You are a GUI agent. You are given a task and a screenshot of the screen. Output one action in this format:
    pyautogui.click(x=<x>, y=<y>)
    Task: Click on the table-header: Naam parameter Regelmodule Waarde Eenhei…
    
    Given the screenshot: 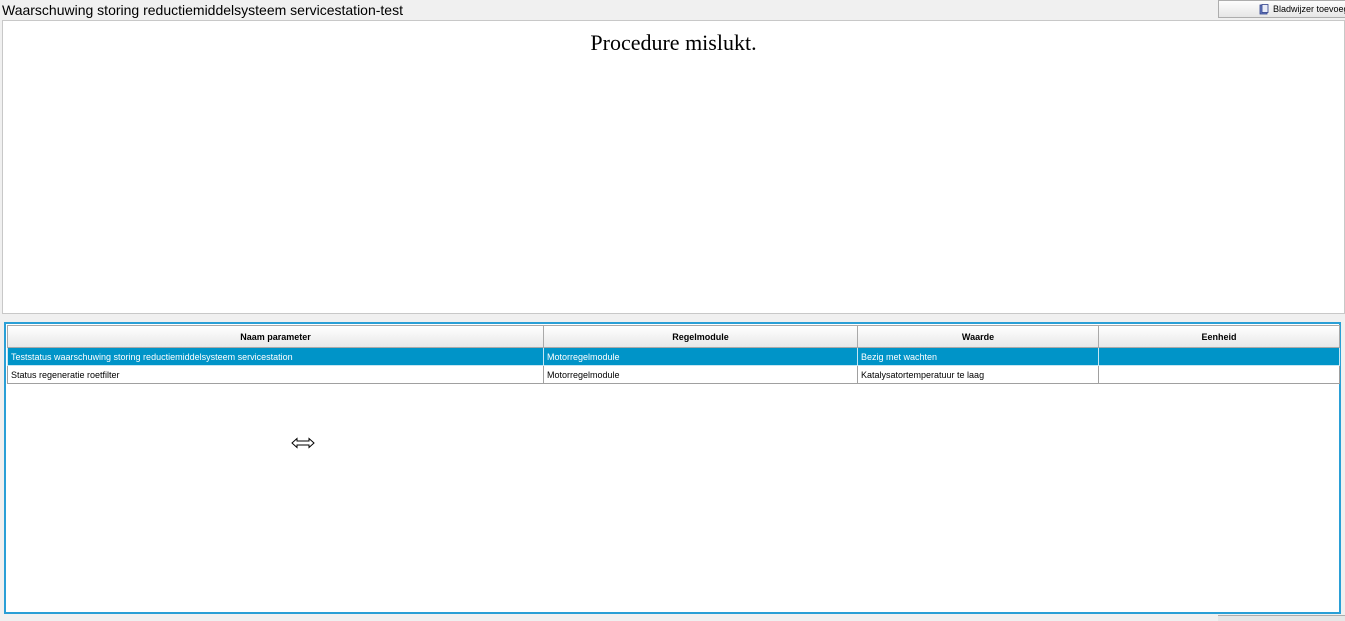 What is the action you would take?
    pyautogui.click(x=673, y=336)
    